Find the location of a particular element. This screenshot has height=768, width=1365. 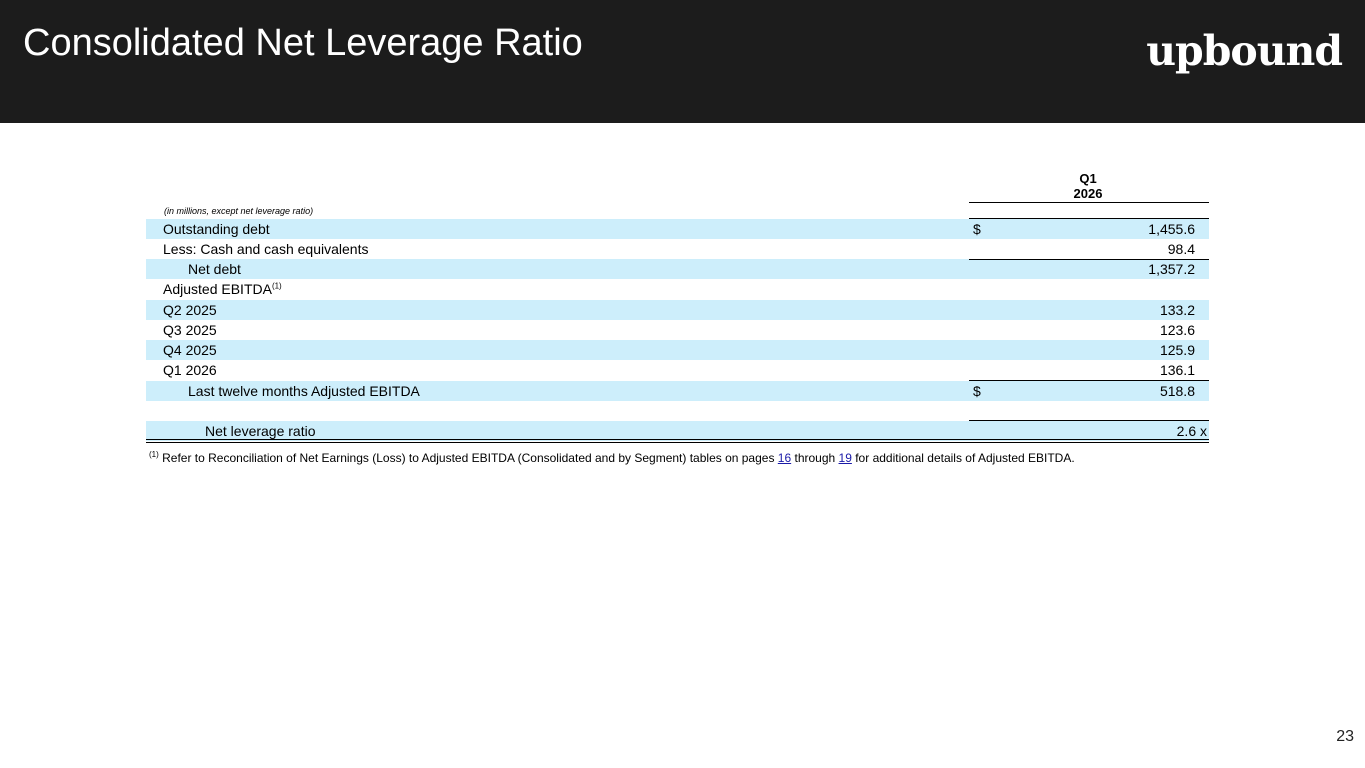

table-row-q4-2025: Q4 2025 125.9 is located at coordinates (677, 350).